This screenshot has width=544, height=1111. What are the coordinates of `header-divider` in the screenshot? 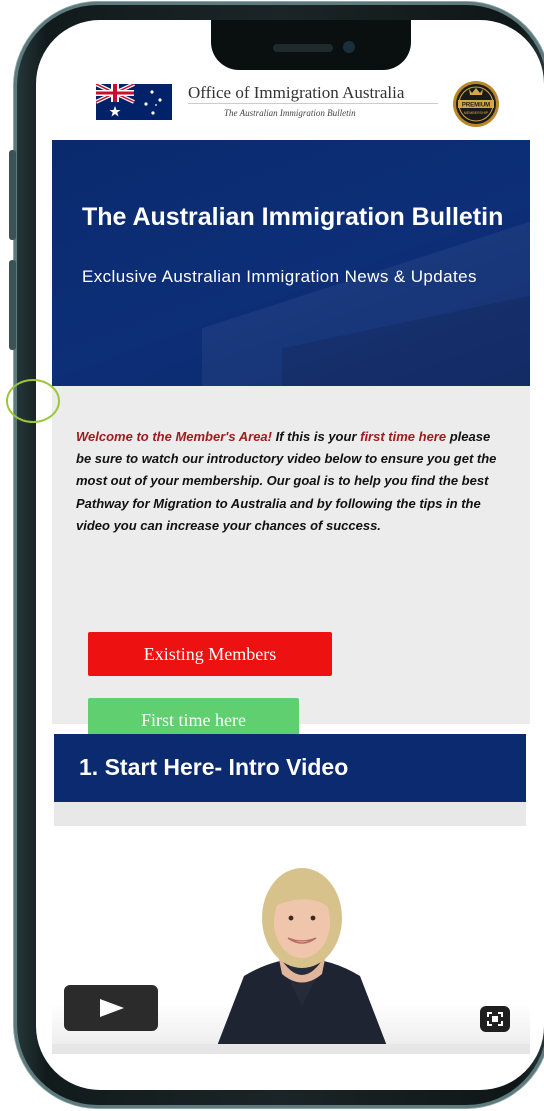 It's located at (313, 103).